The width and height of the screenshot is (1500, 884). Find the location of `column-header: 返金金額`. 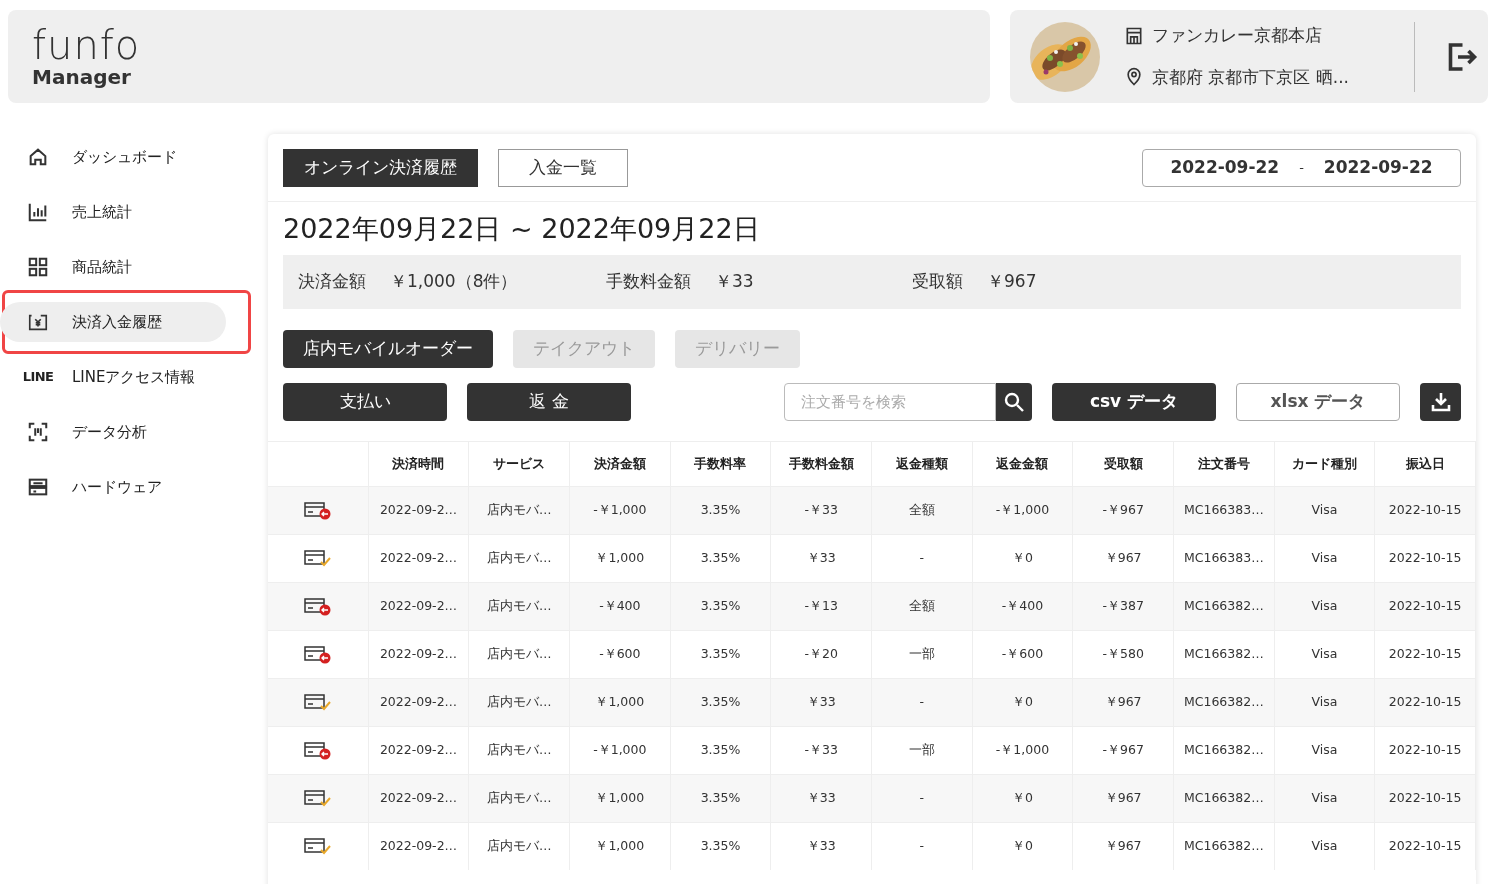

column-header: 返金金額 is located at coordinates (1022, 464).